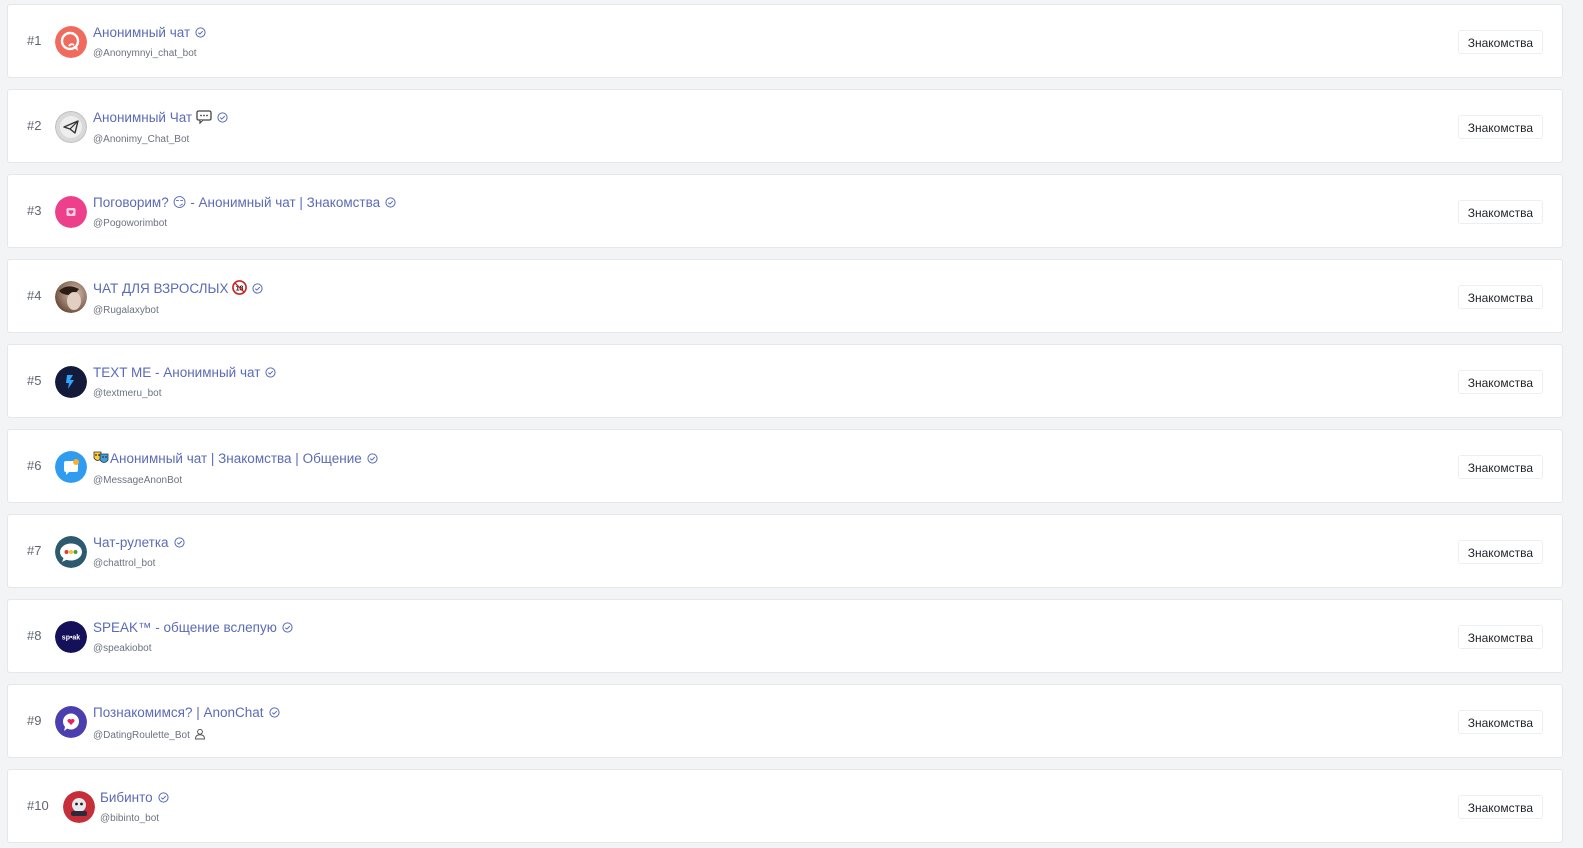 The width and height of the screenshot is (1583, 848). Describe the element at coordinates (785, 806) in the screenshot. I see `bot-row: #10 Бибинто @bibinto_bot Знакомства` at that location.